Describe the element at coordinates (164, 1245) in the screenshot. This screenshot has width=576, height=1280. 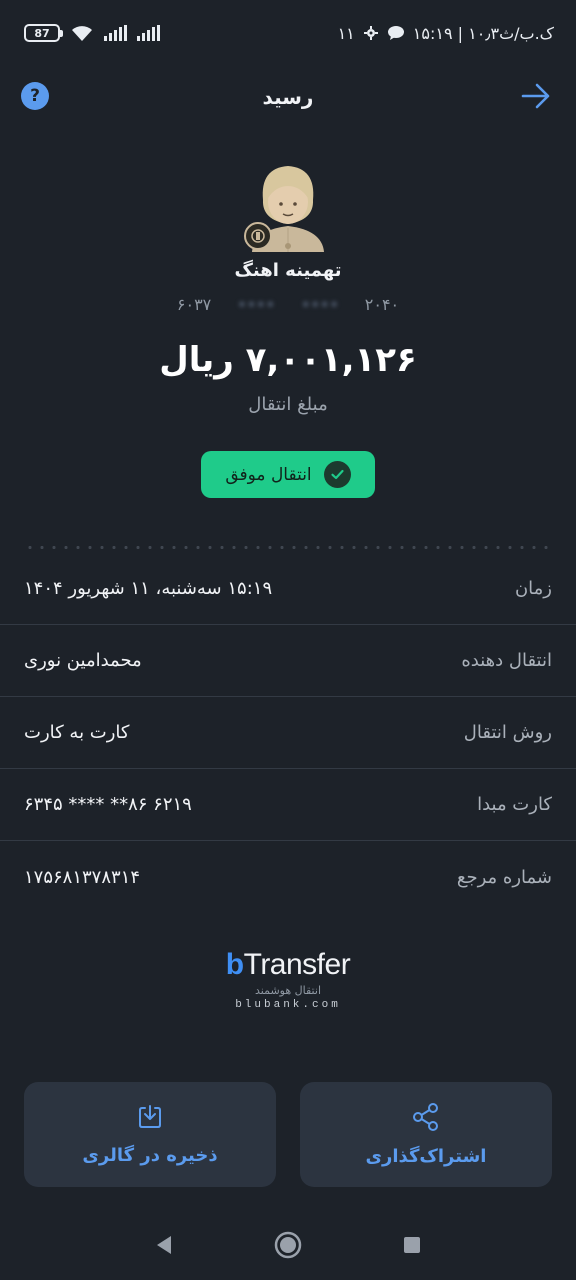
I see `back-nav-icon` at that location.